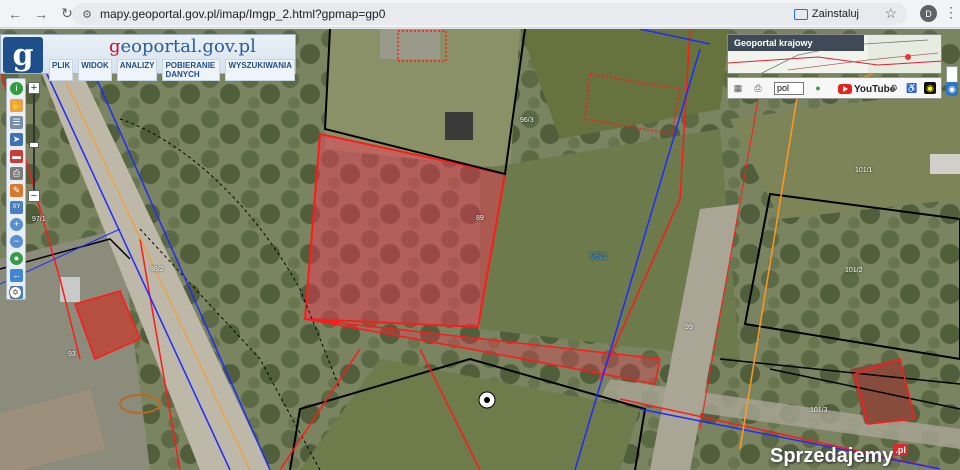 The image size is (960, 470). I want to click on language-select: pol, so click(789, 88).